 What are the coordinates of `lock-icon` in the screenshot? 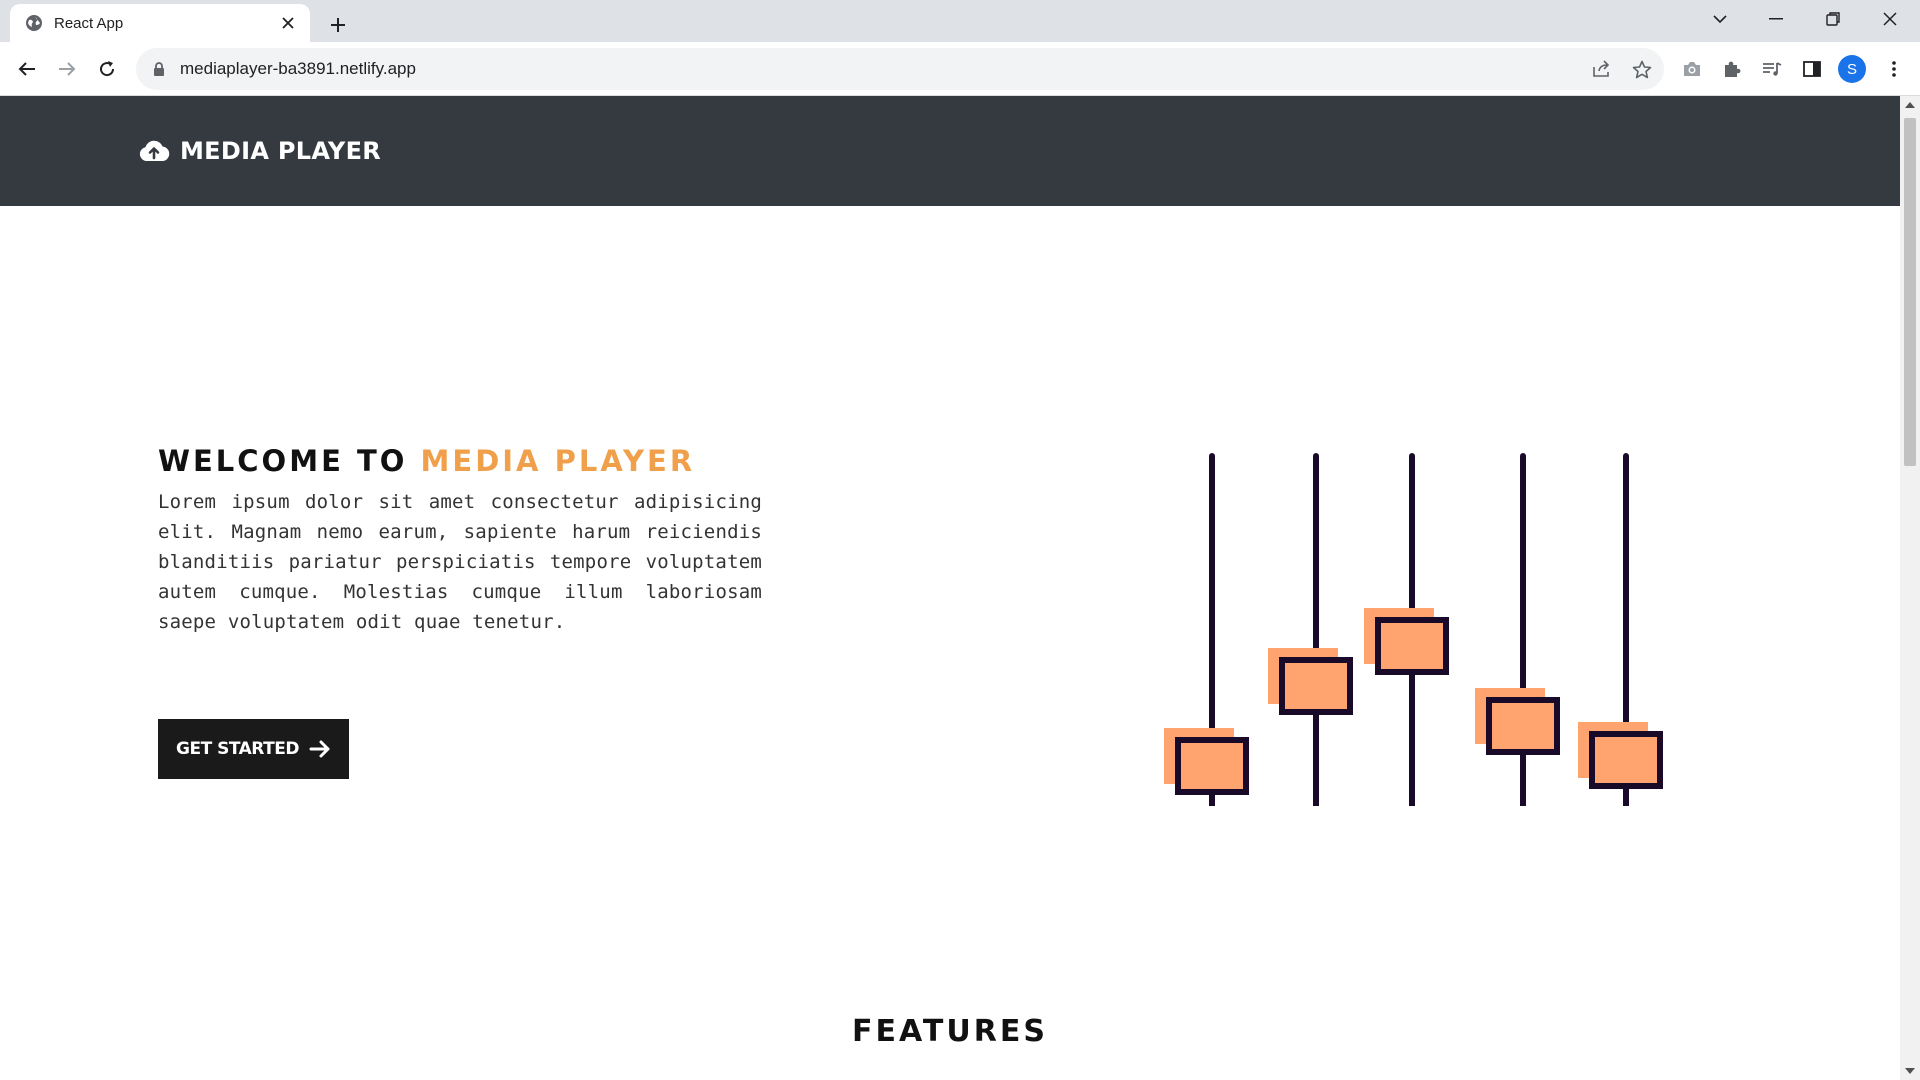 It's located at (159, 69).